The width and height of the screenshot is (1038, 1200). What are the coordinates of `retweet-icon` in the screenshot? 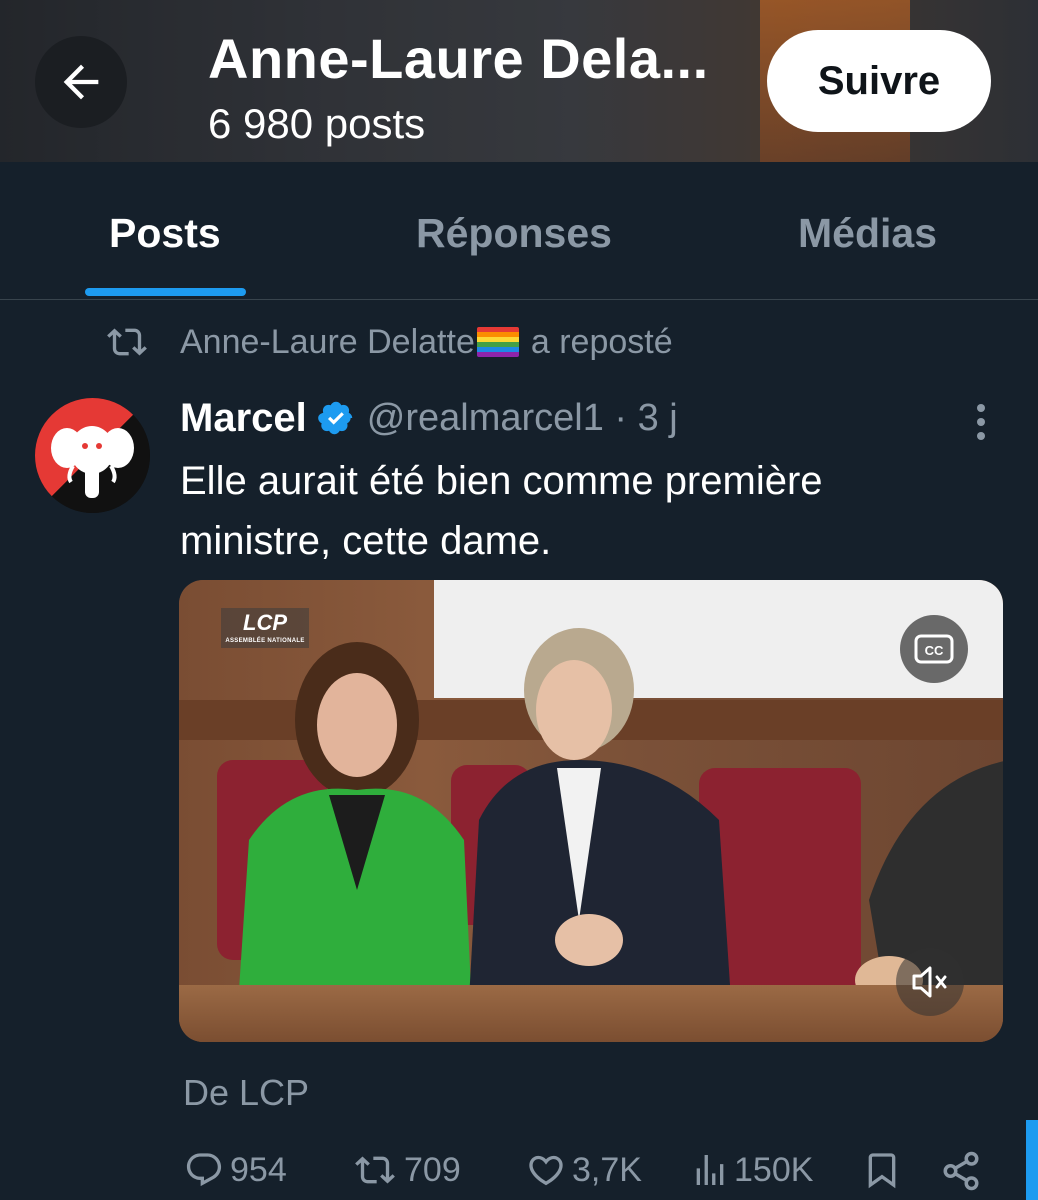 It's located at (375, 1170).